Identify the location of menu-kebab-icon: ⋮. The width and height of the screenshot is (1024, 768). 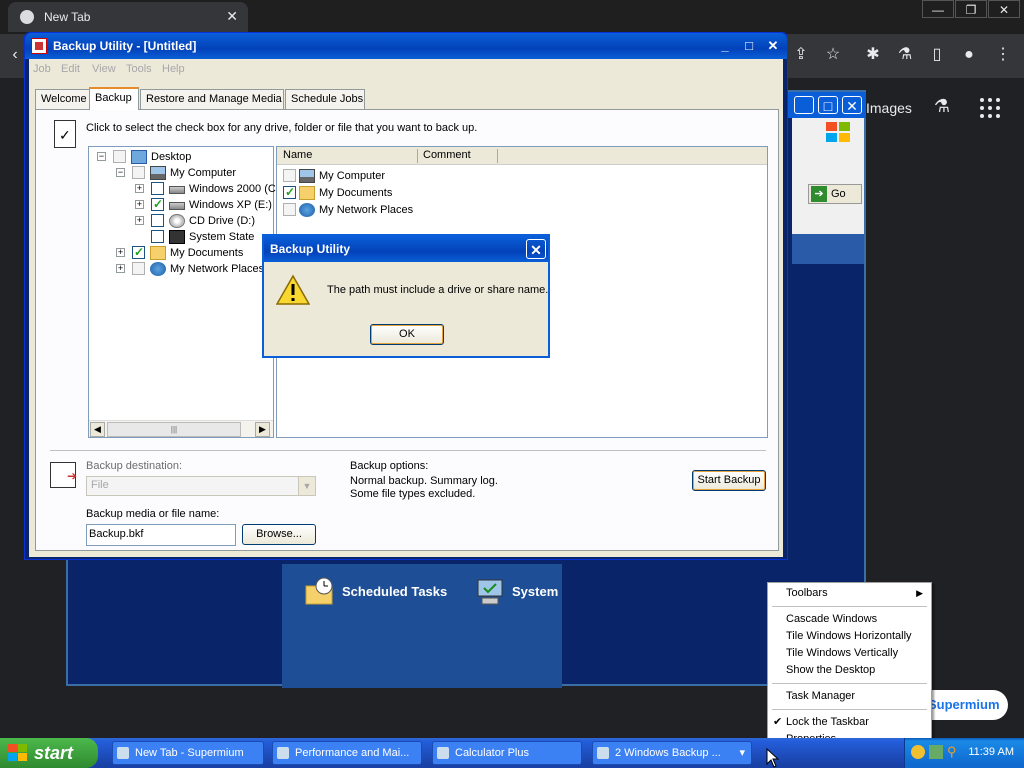
(1003, 55).